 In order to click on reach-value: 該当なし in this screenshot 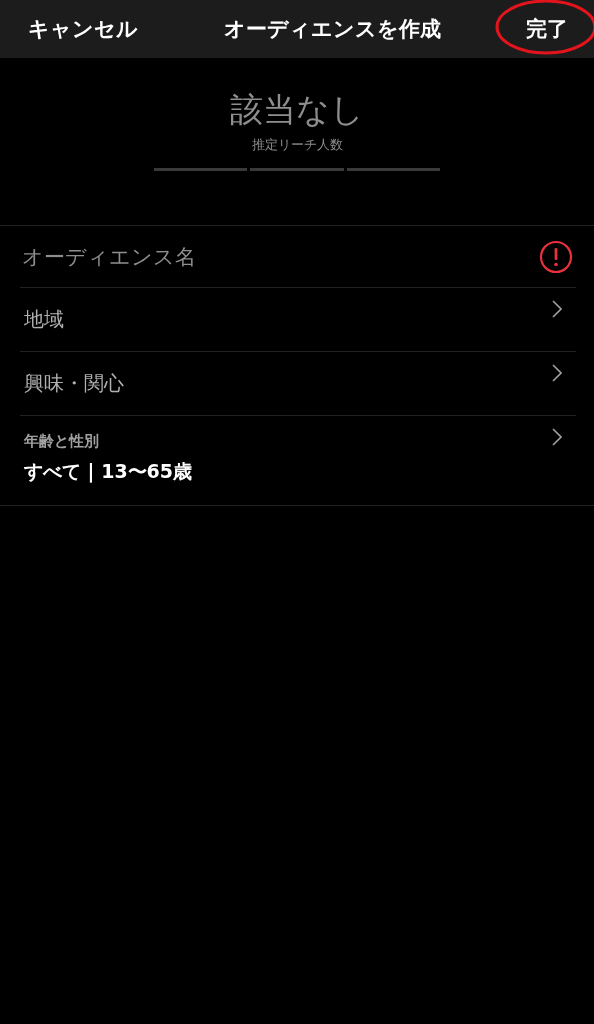, I will do `click(297, 110)`.